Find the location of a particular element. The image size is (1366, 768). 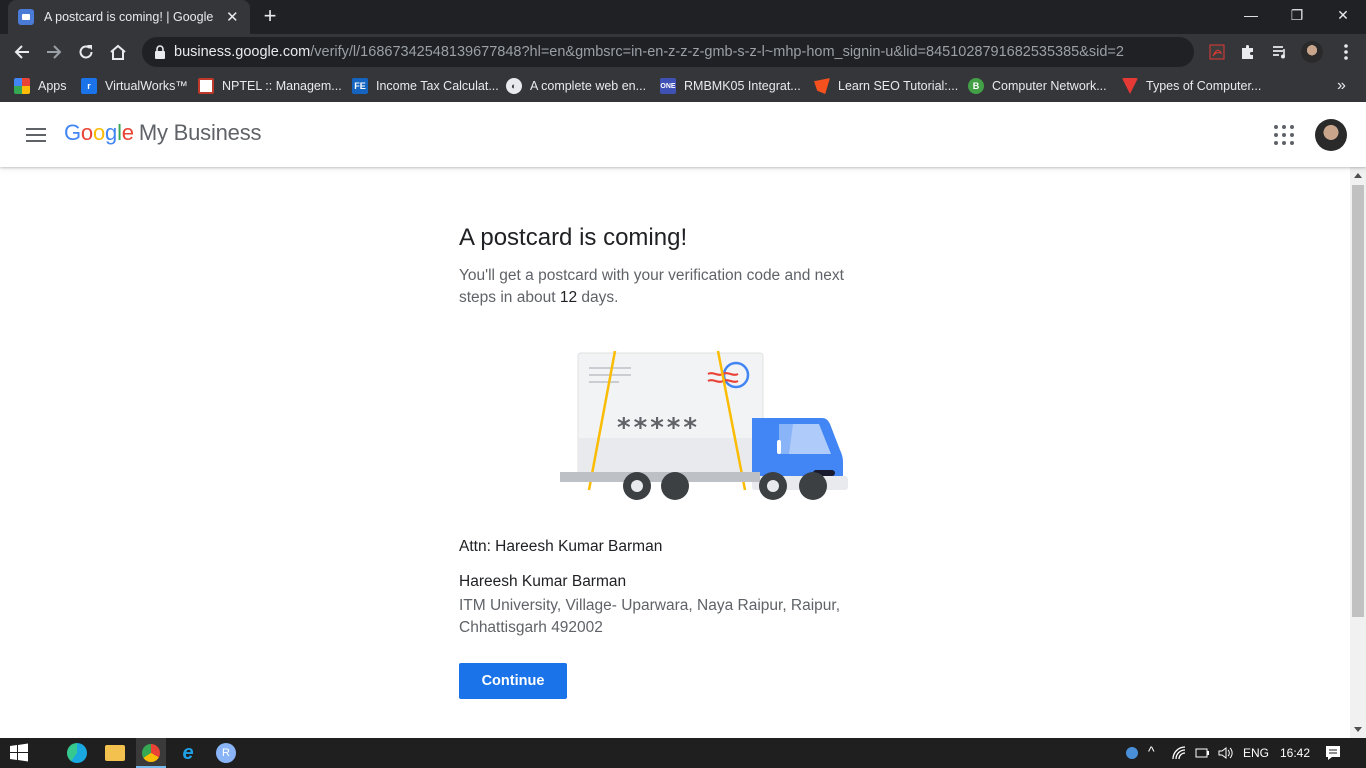

volume-icon is located at coordinates (1225, 753).